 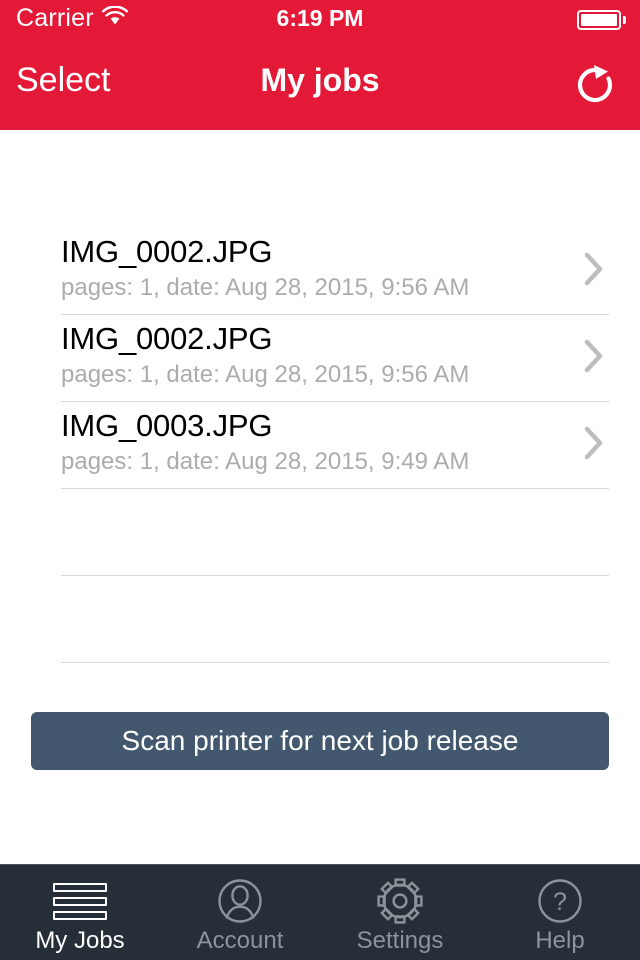 I want to click on tab-label-my-jobs: My Jobs, so click(x=80, y=940).